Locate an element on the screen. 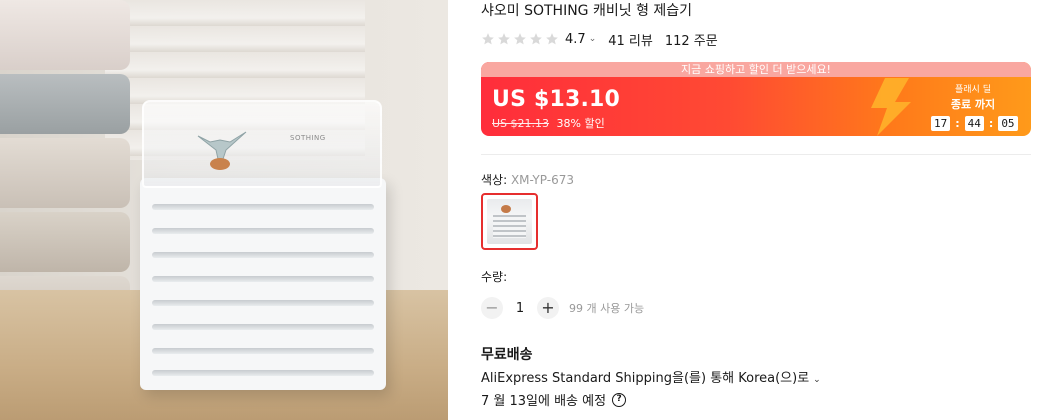  delivery-estimate: 7 월 13일에 배송 예정 ? is located at coordinates (554, 399).